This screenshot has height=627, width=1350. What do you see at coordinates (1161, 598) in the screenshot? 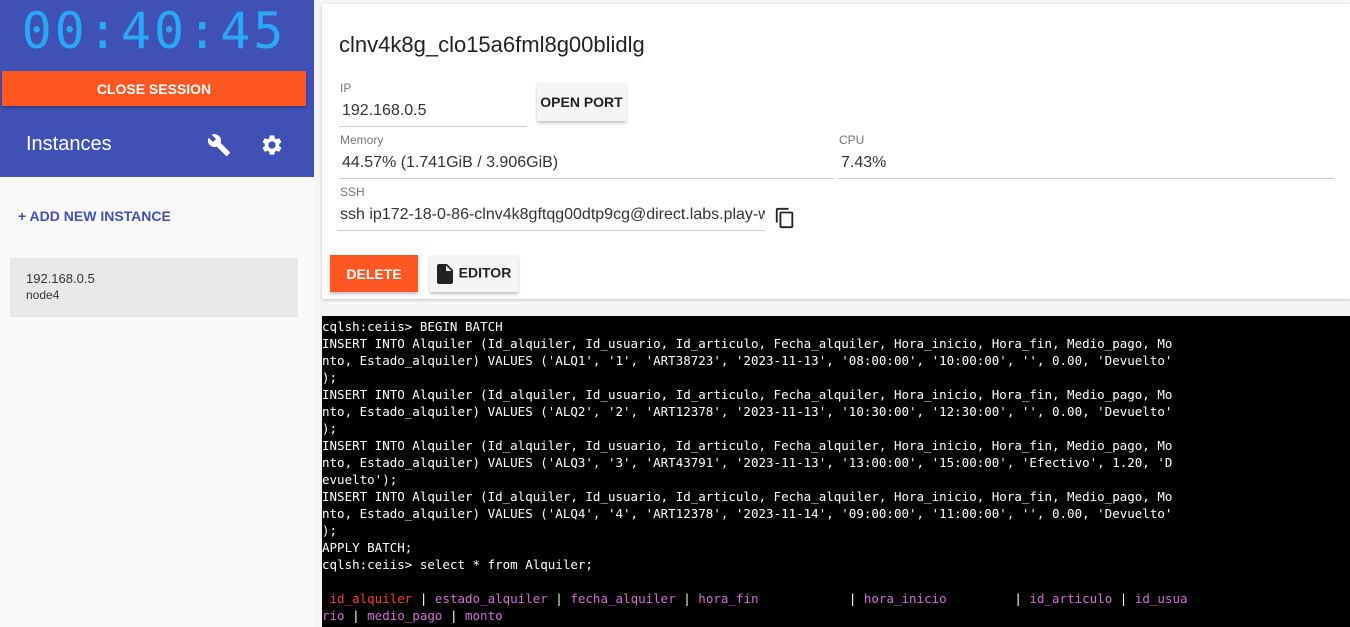
I see `column-id-usuario: id_usua` at bounding box center [1161, 598].